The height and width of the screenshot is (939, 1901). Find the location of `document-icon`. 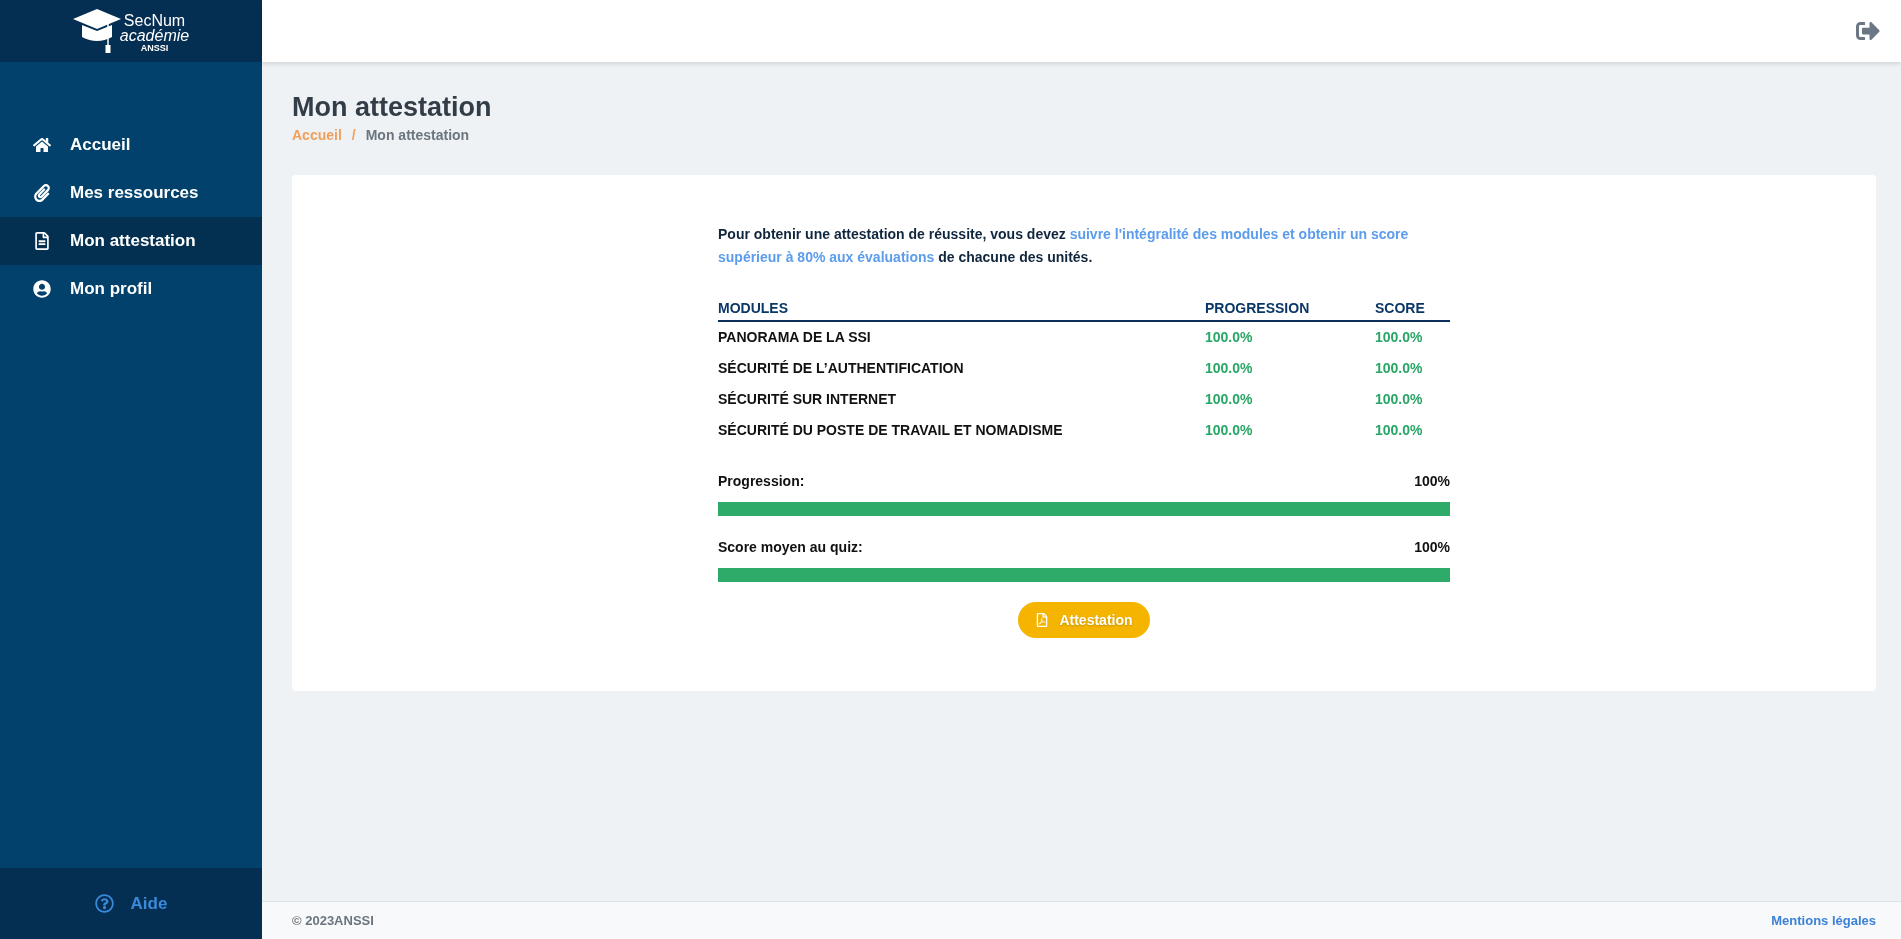

document-icon is located at coordinates (42, 241).